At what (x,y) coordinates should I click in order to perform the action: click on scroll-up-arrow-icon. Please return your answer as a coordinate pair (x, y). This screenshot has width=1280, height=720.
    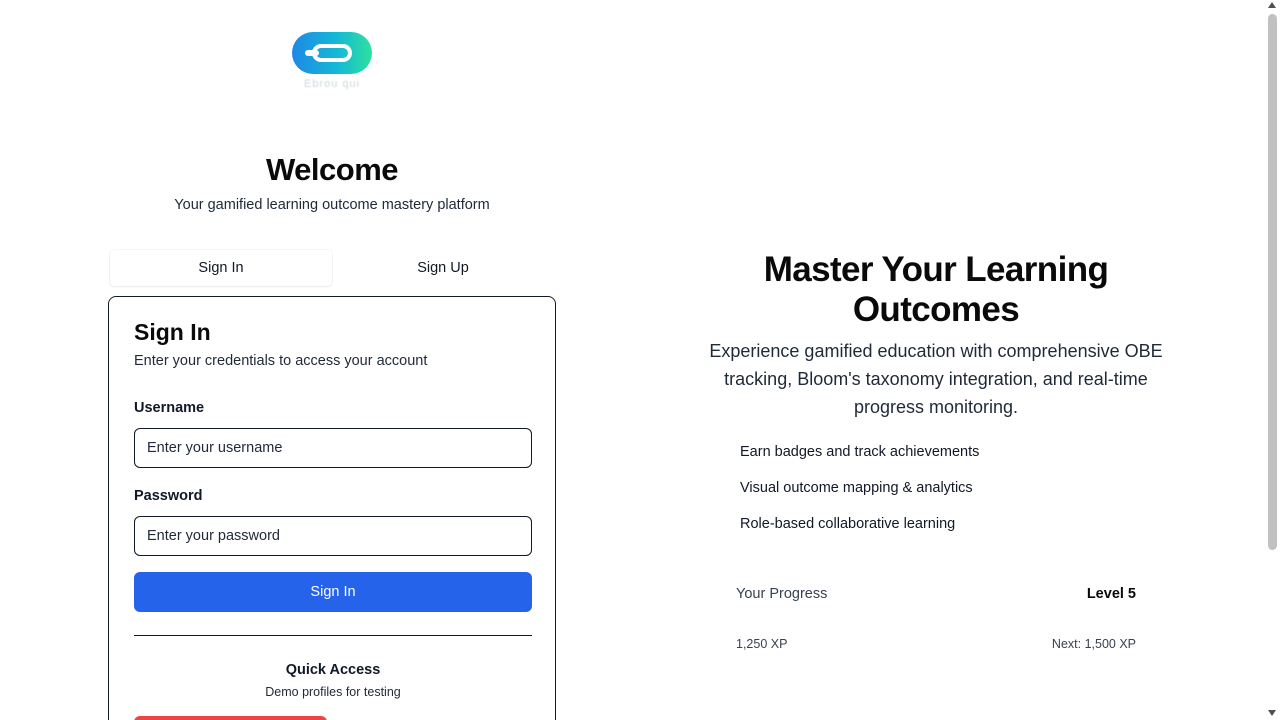
    Looking at the image, I should click on (1272, 5).